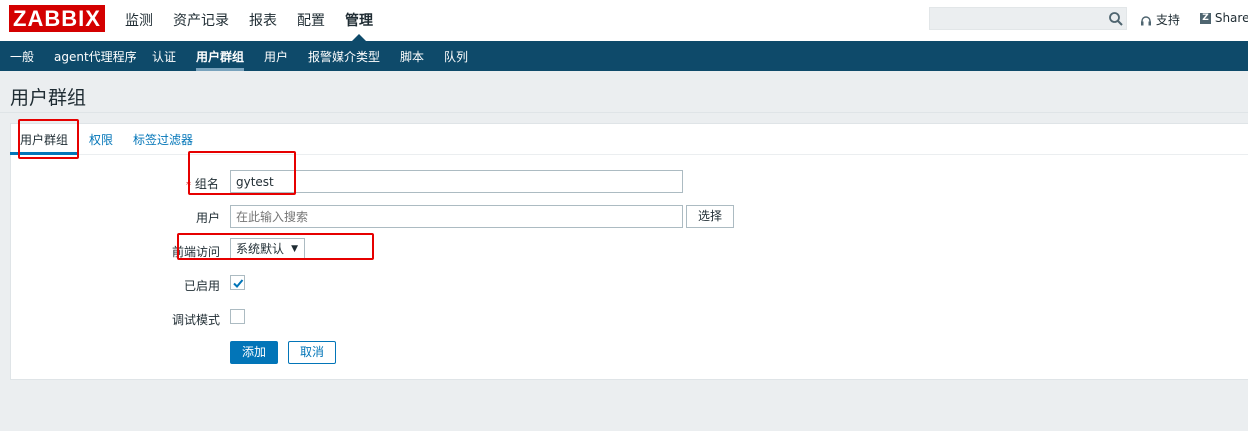  I want to click on tab-tag-filter: 标签过滤器, so click(163, 139).